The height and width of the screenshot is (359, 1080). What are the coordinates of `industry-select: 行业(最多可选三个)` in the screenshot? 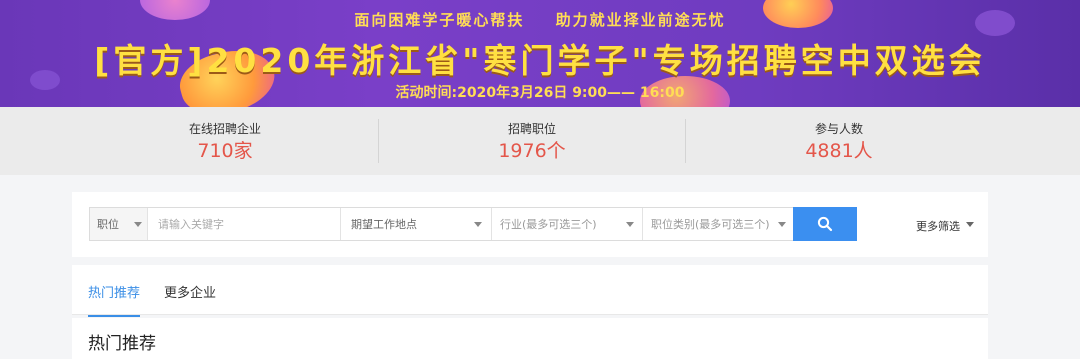 It's located at (567, 224).